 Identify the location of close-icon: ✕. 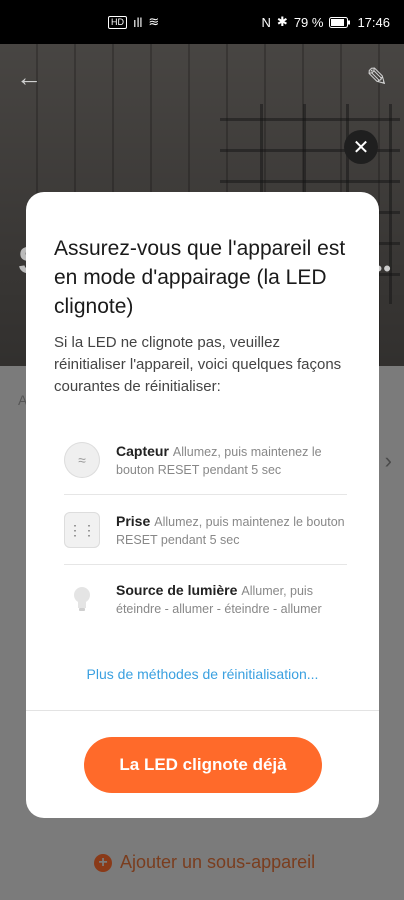
(361, 147).